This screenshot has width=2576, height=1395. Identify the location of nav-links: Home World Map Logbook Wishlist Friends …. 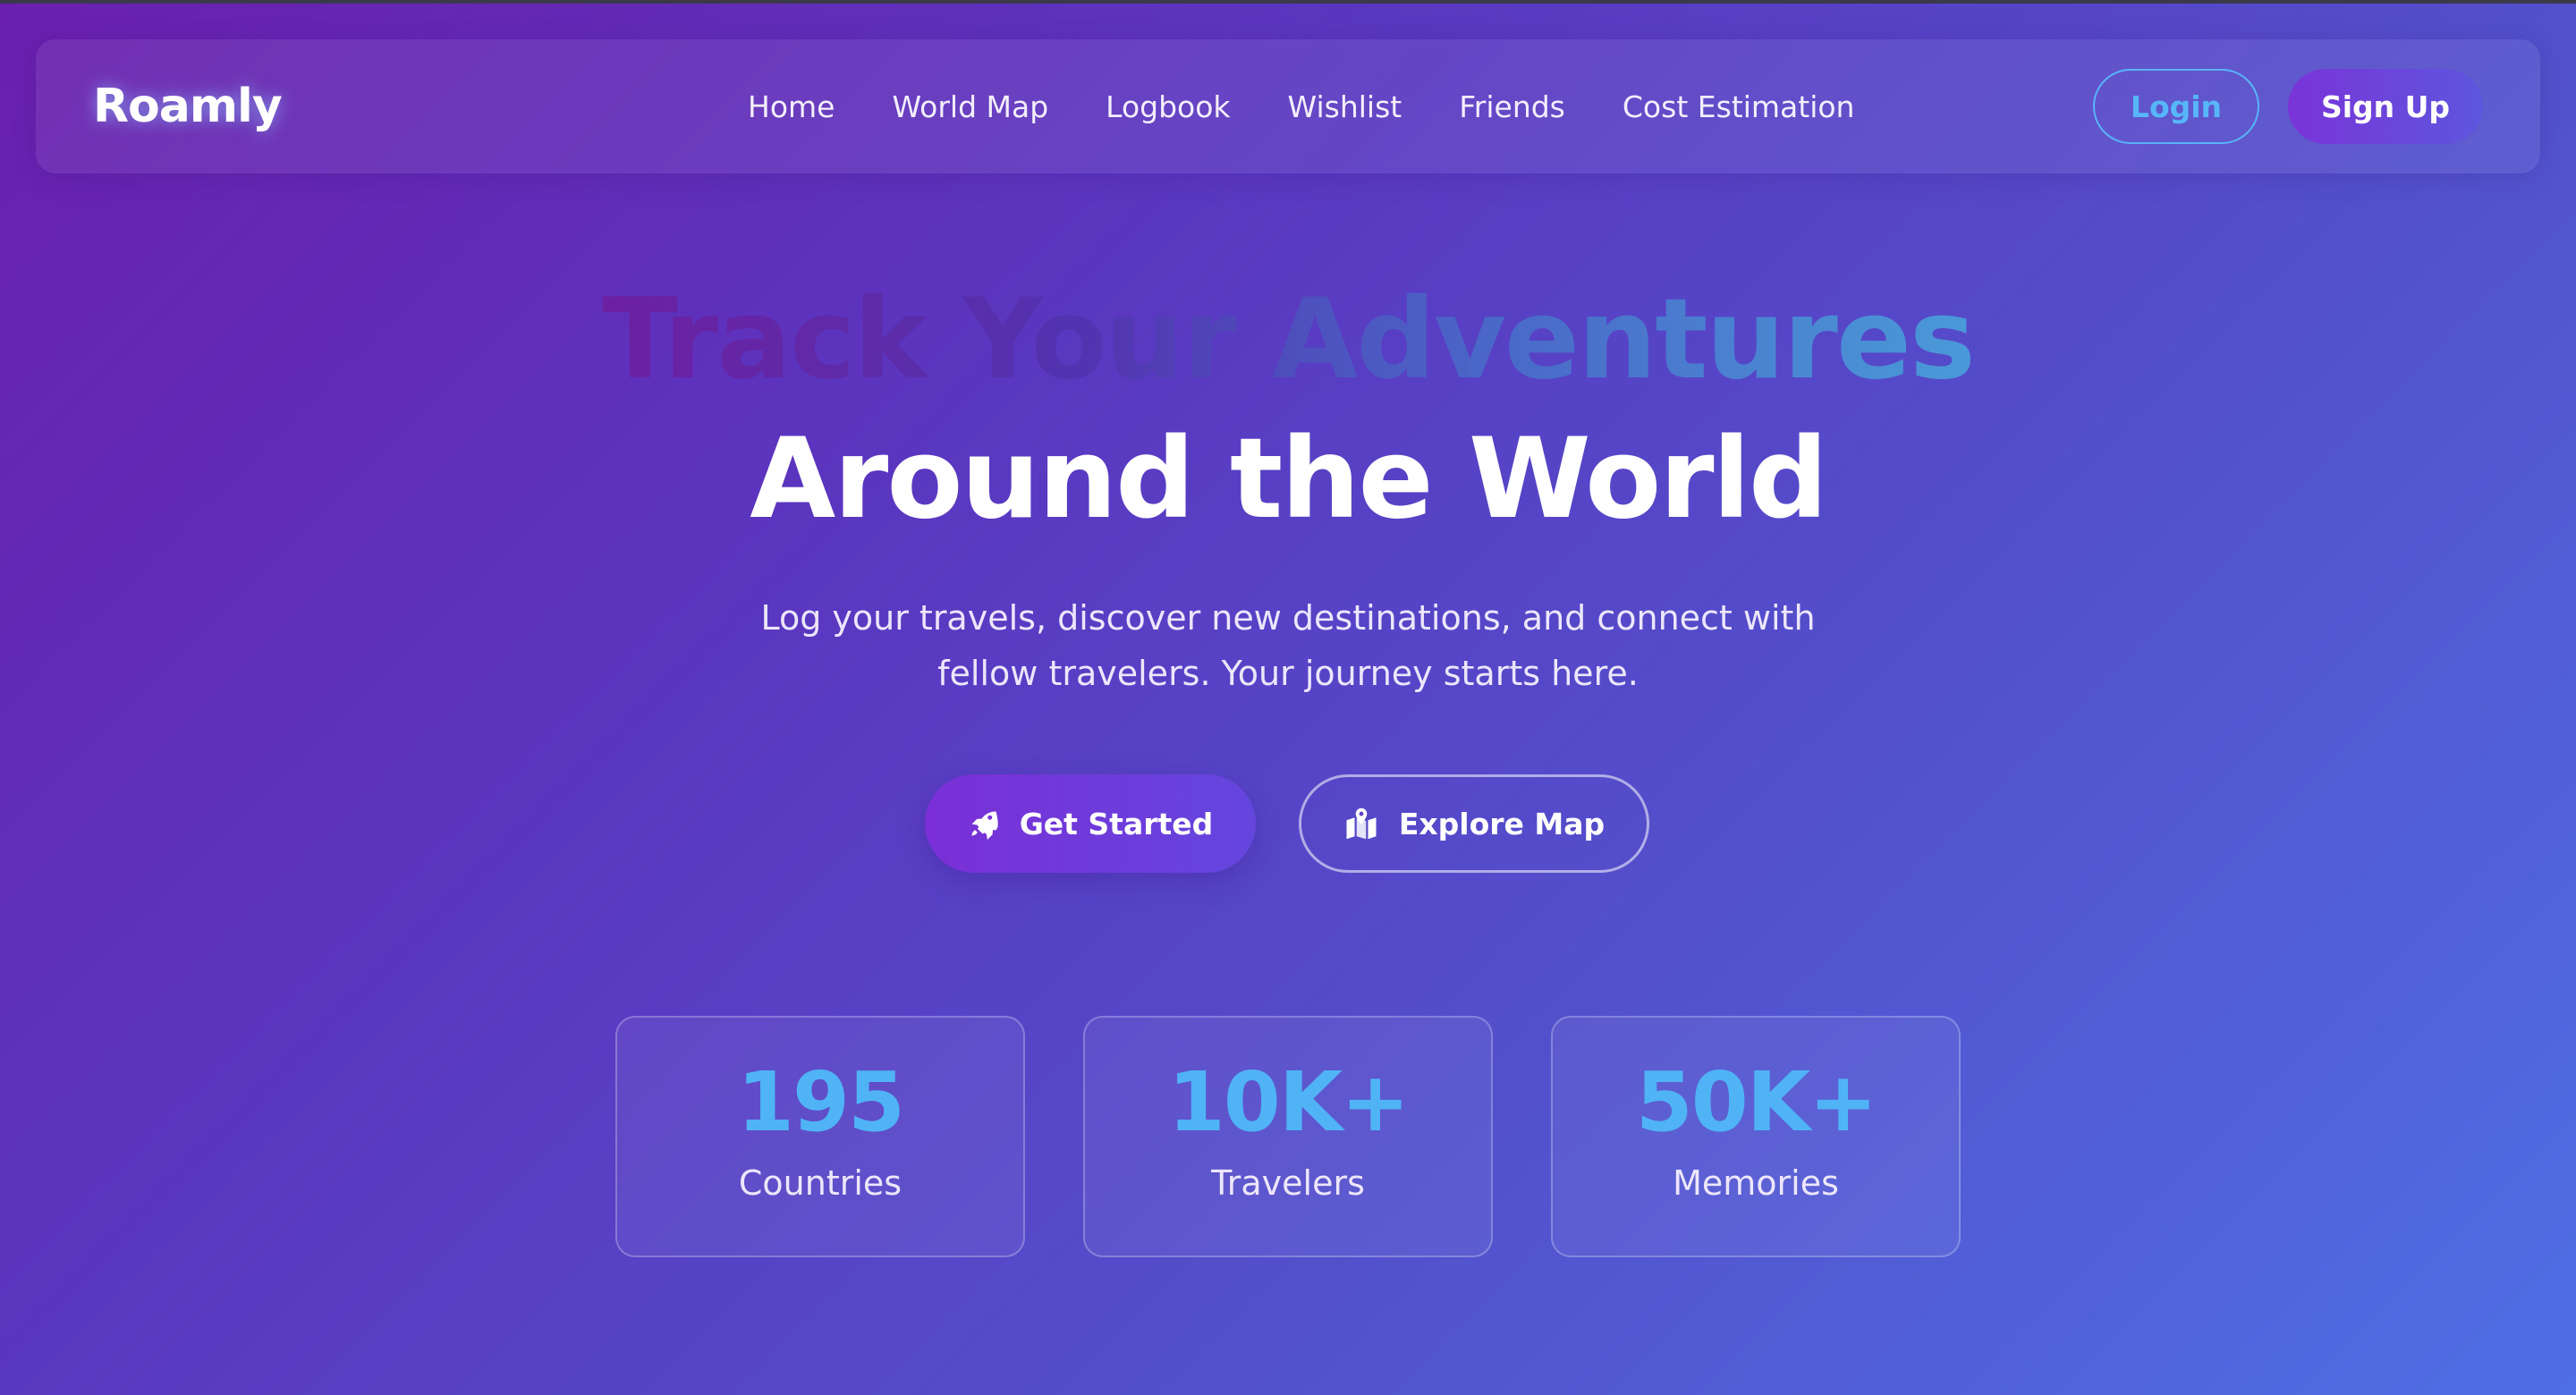
(1301, 106).